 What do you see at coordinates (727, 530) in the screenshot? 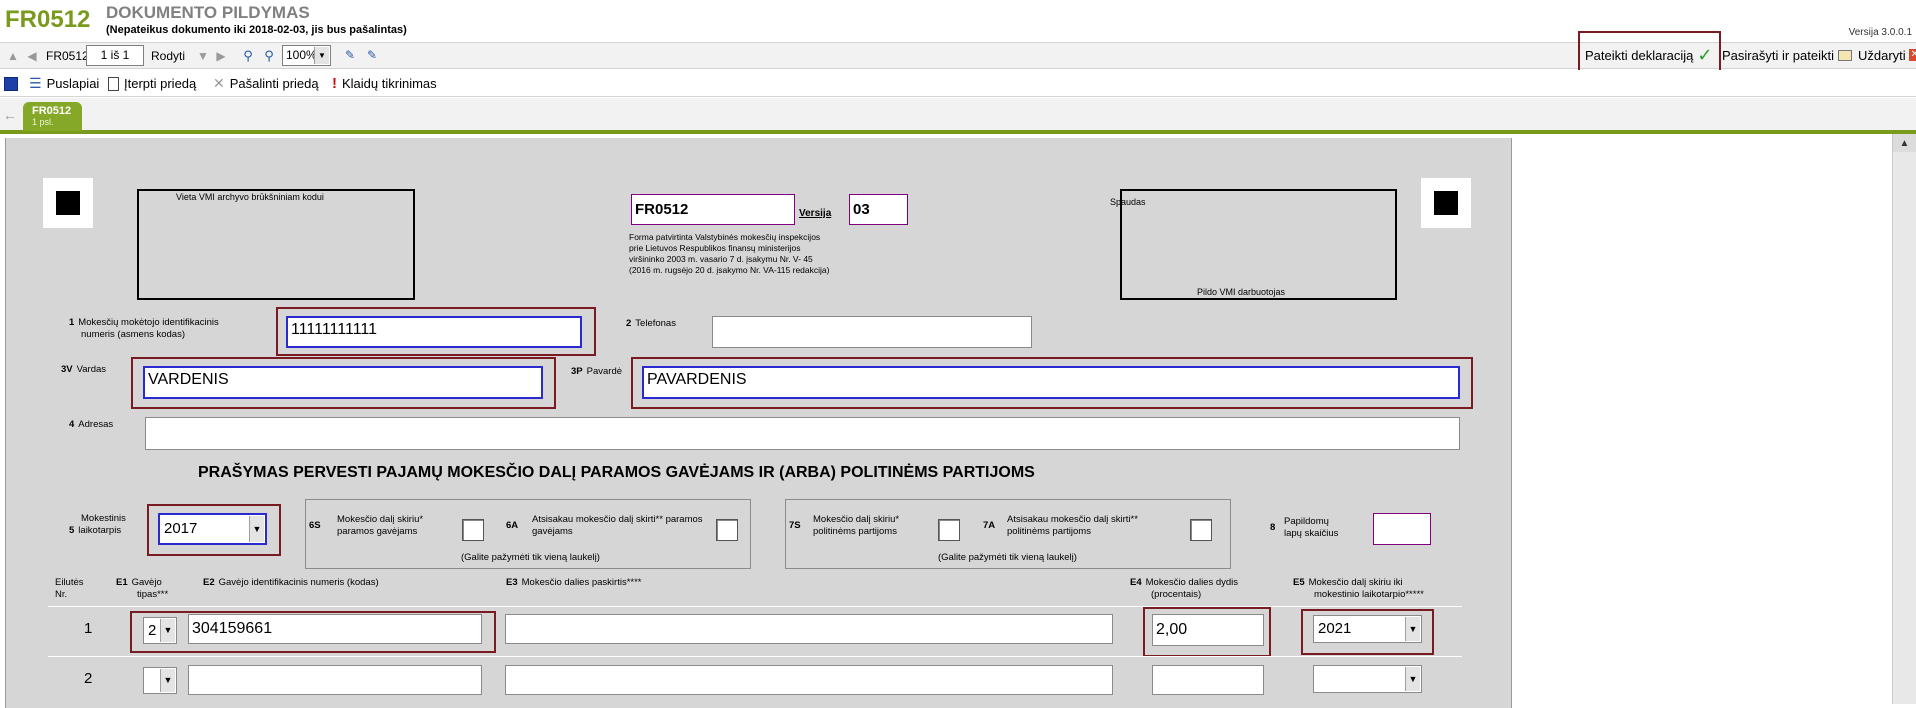
I see `f6a-checkbox` at bounding box center [727, 530].